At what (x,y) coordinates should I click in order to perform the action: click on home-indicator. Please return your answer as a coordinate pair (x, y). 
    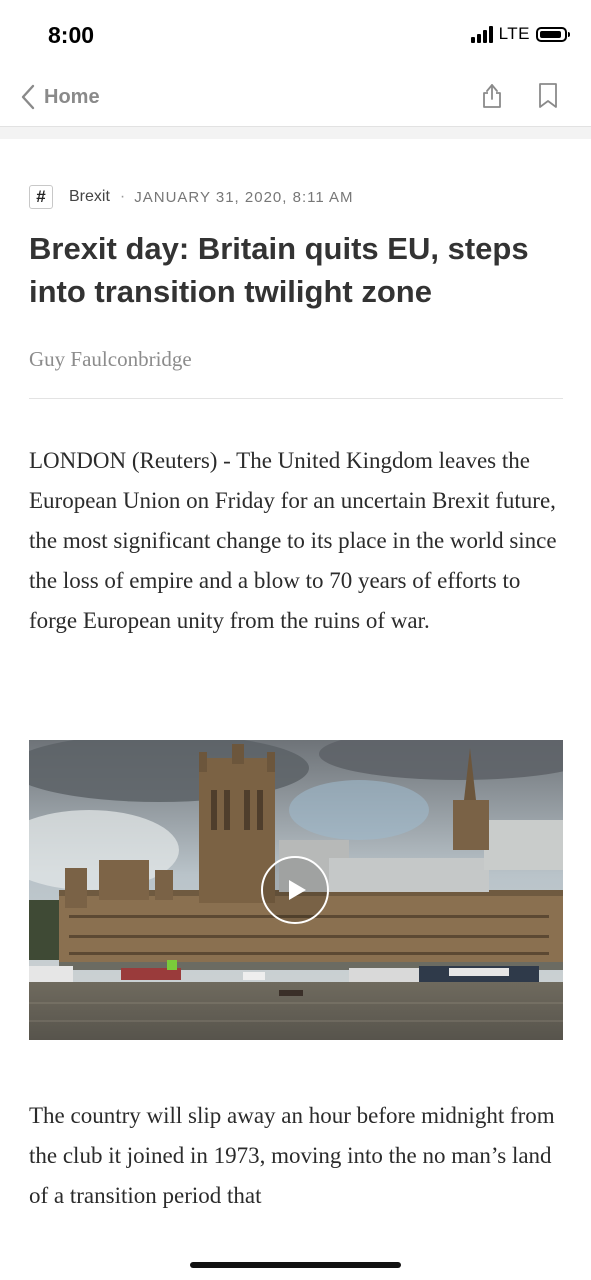
    Looking at the image, I should click on (295, 1265).